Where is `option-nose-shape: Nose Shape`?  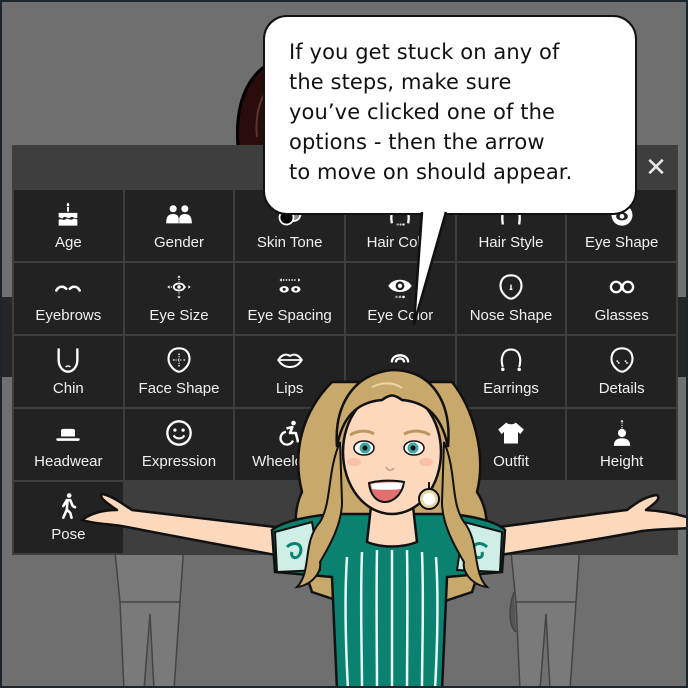 option-nose-shape: Nose Shape is located at coordinates (511, 298).